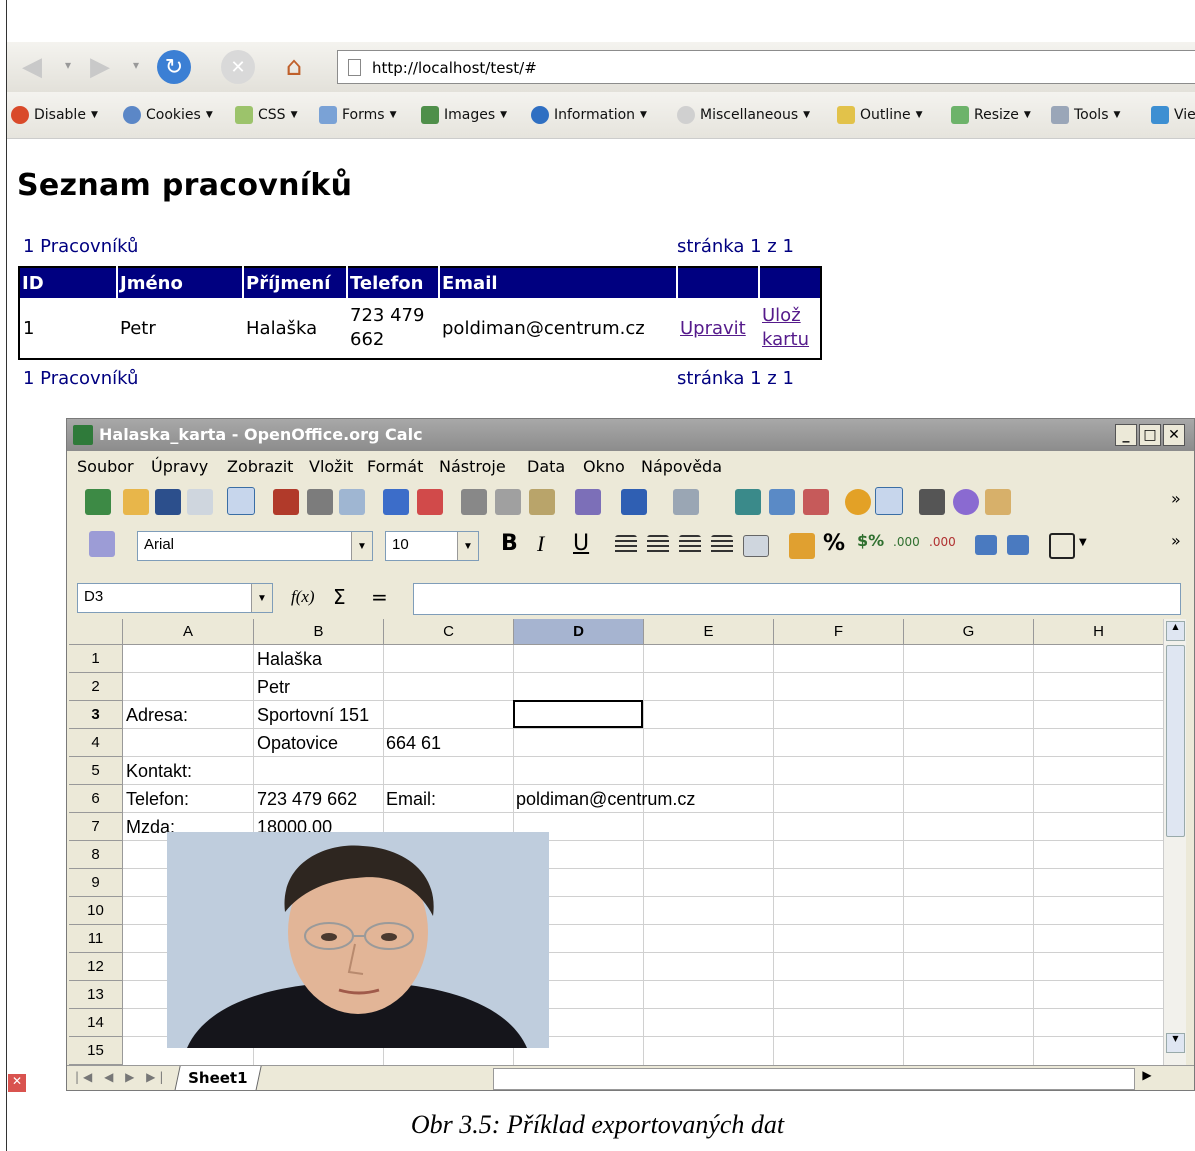 Image resolution: width=1195 pixels, height=1151 pixels. I want to click on redo-icon, so click(686, 502).